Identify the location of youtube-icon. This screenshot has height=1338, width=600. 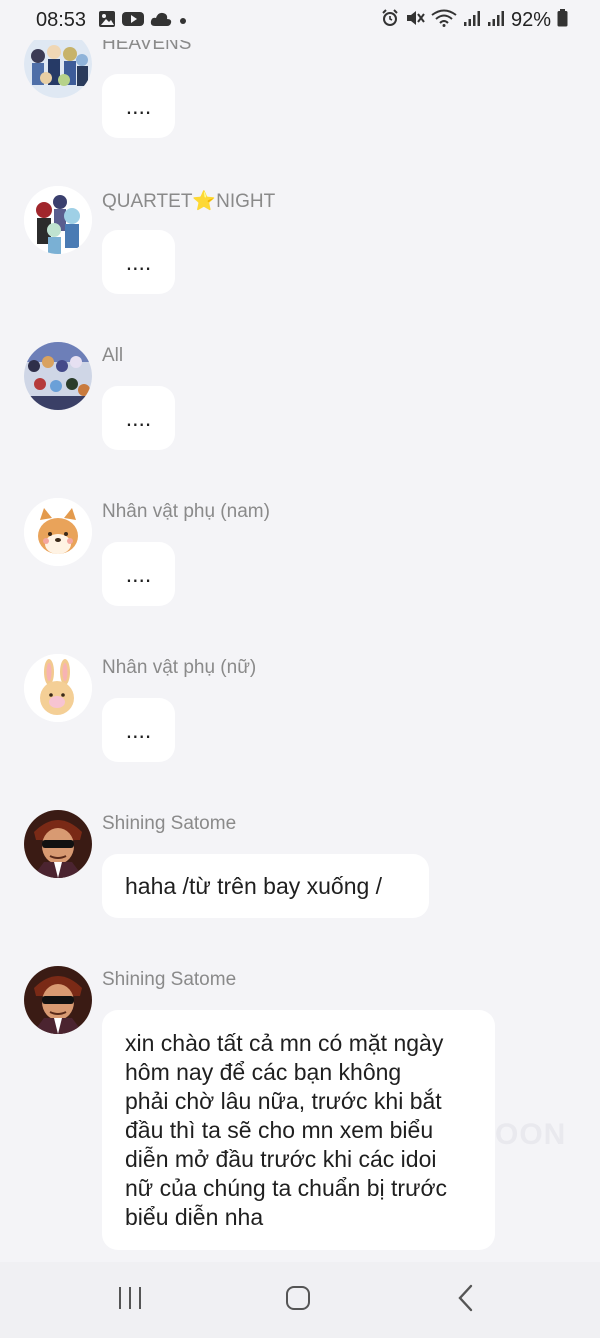
(133, 21).